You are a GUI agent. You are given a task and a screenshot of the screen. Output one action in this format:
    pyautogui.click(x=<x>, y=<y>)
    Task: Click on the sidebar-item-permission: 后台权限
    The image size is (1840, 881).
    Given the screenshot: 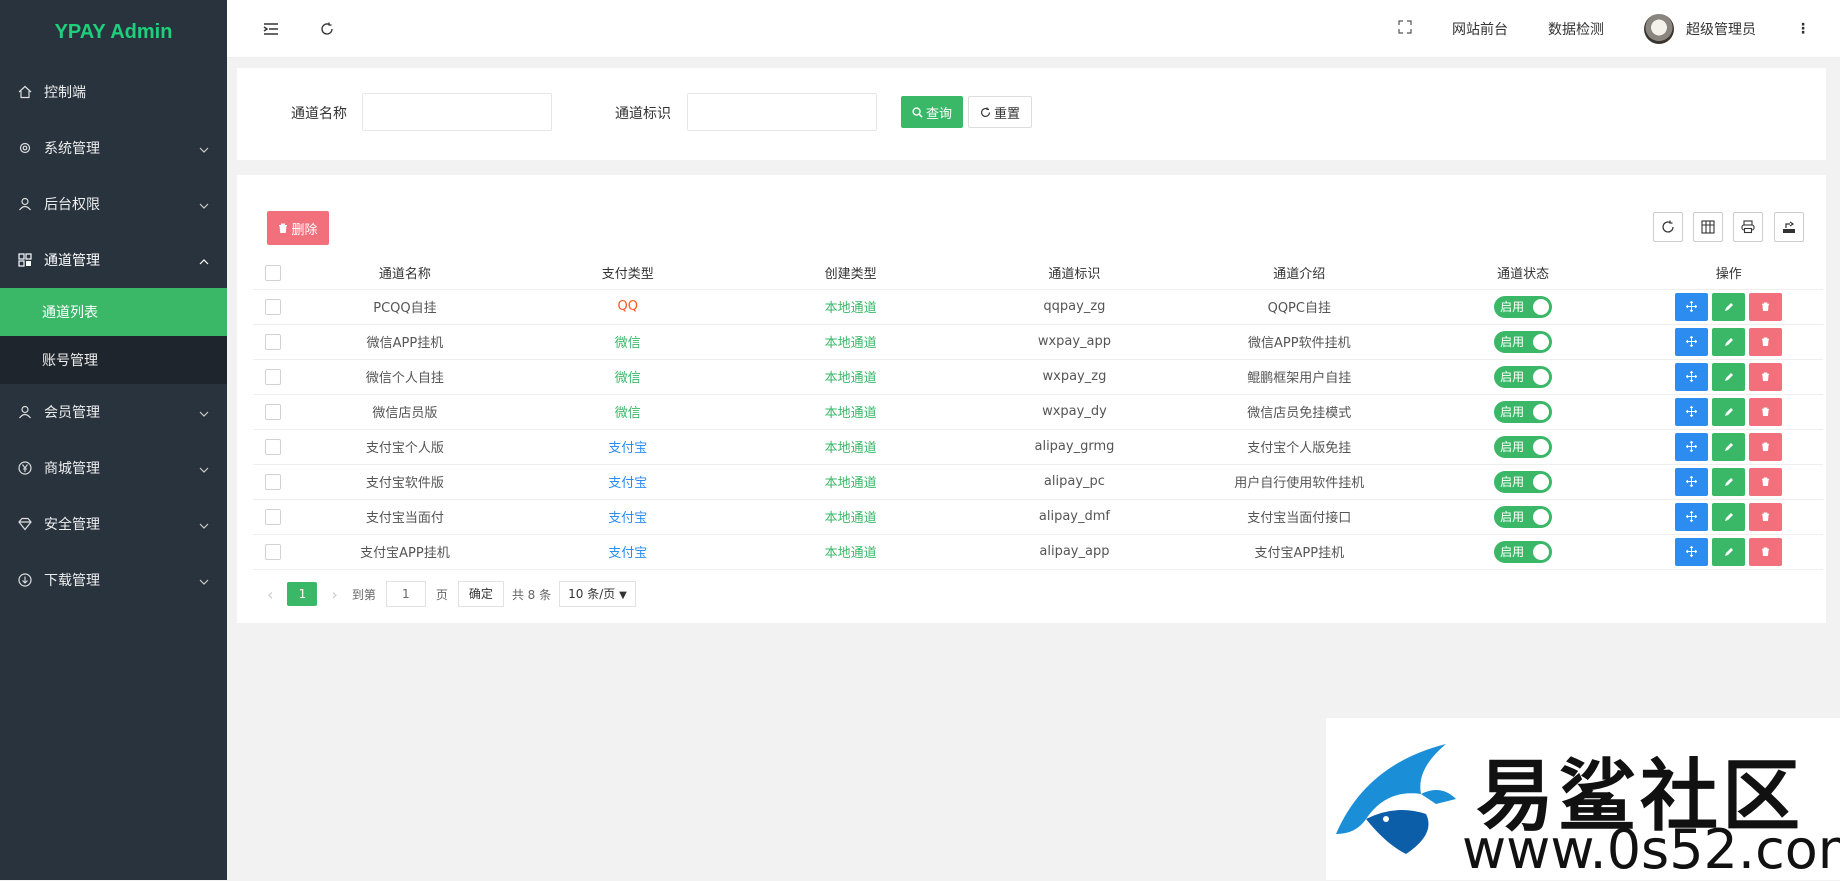 What is the action you would take?
    pyautogui.click(x=113, y=204)
    